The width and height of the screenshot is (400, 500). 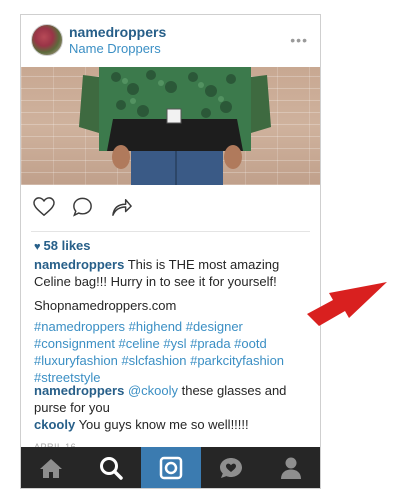 What do you see at coordinates (153, 390) in the screenshot?
I see `comment-mention: @ckooly` at bounding box center [153, 390].